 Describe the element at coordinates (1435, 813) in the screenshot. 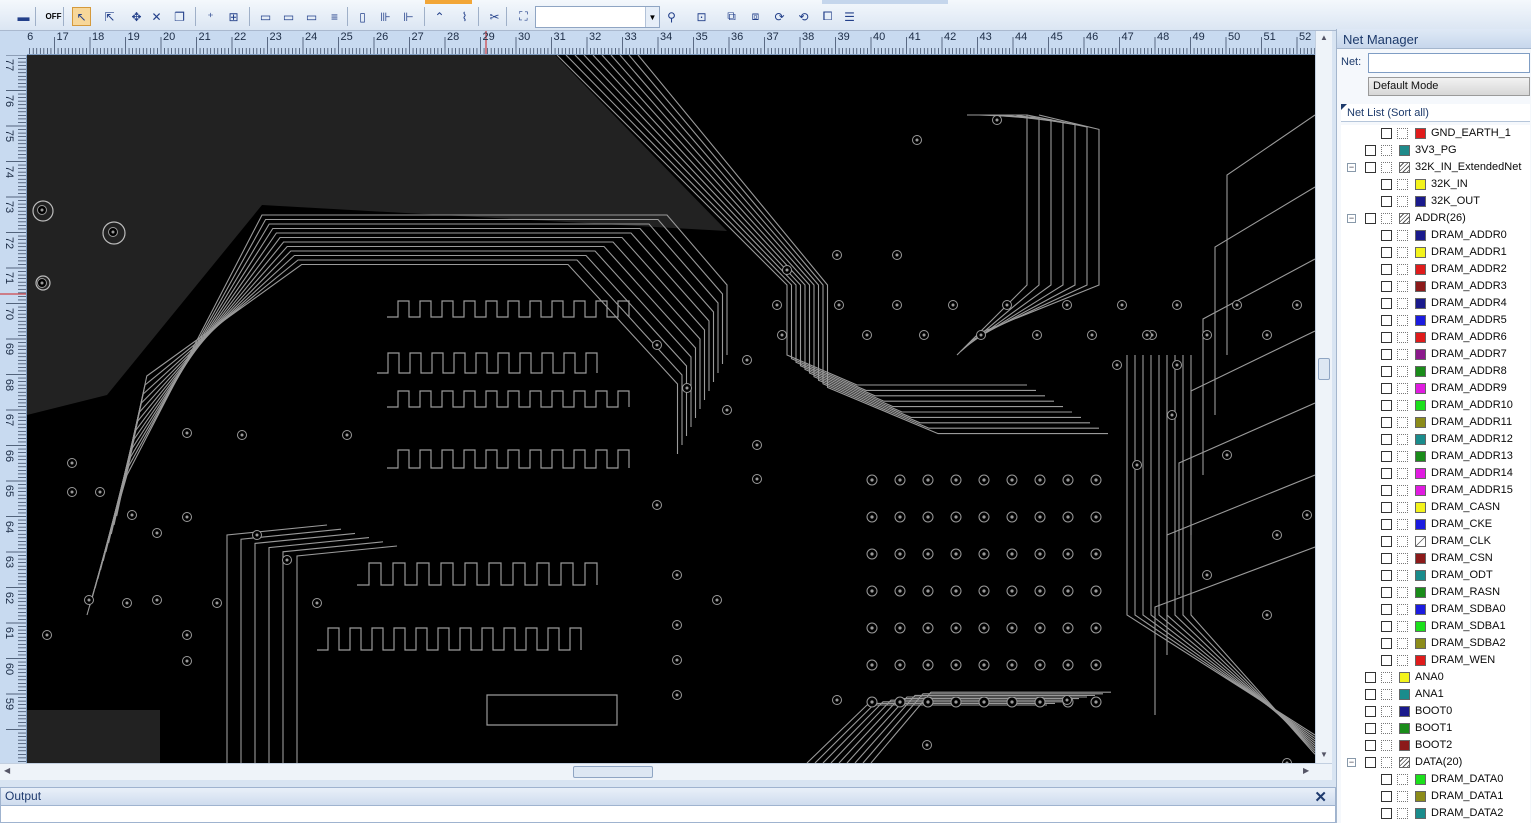

I see `net-list-item: DRAM_DATA2` at that location.